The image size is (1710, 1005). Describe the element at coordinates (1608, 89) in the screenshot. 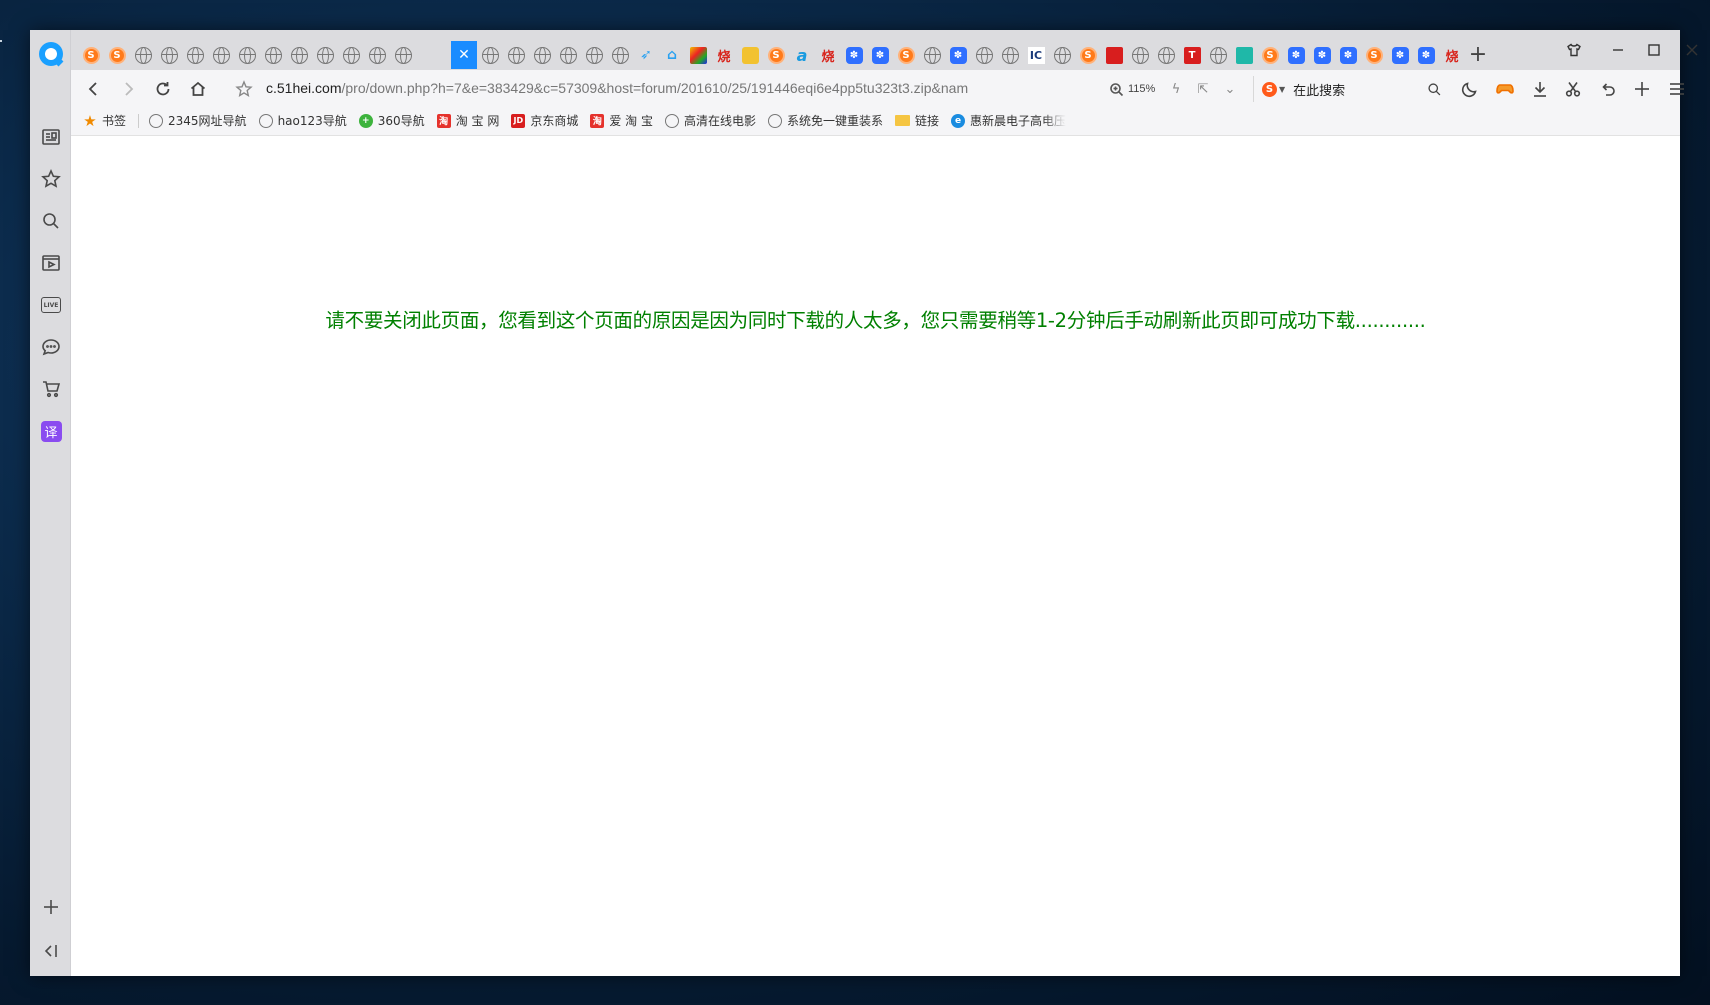

I see `undo-close-icon` at that location.